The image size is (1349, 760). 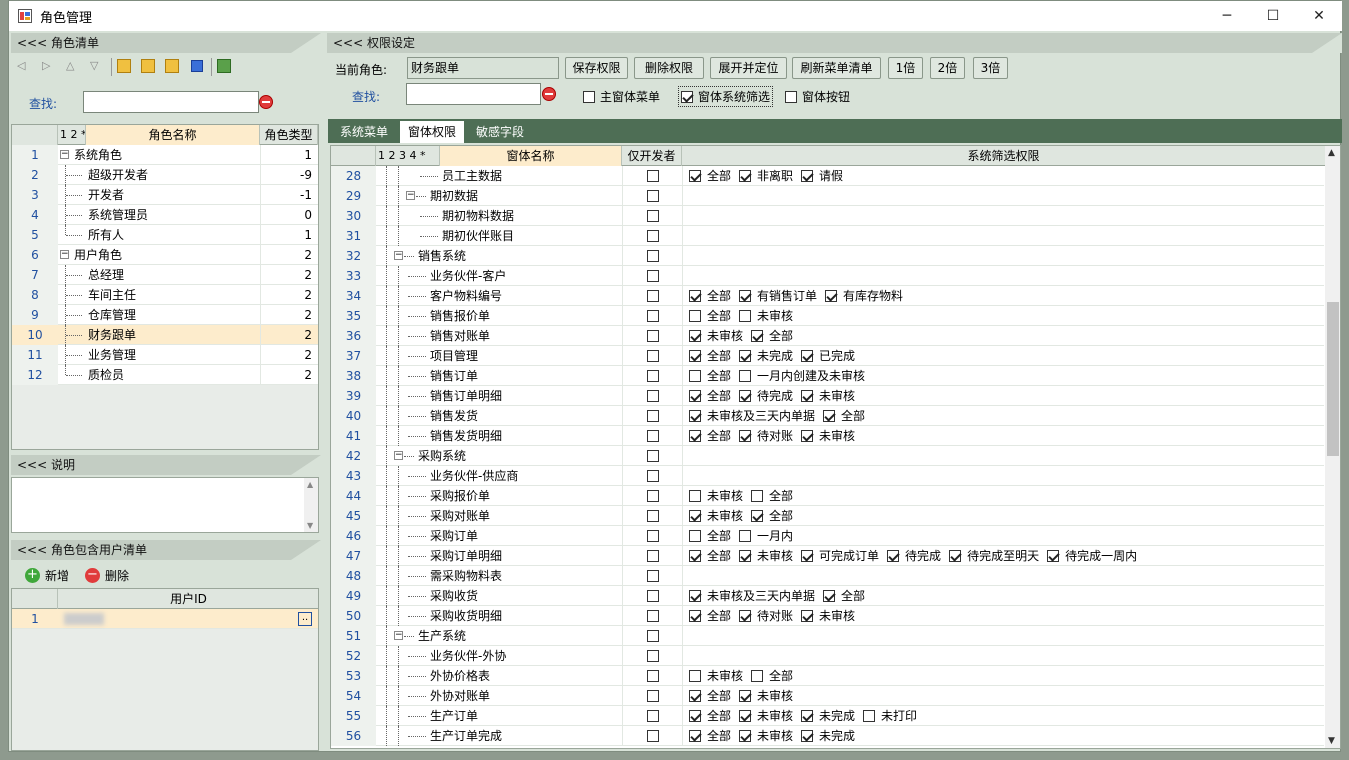 What do you see at coordinates (827, 495) in the screenshot?
I see `perm-row: 44 采购报价单 未审核 全部` at bounding box center [827, 495].